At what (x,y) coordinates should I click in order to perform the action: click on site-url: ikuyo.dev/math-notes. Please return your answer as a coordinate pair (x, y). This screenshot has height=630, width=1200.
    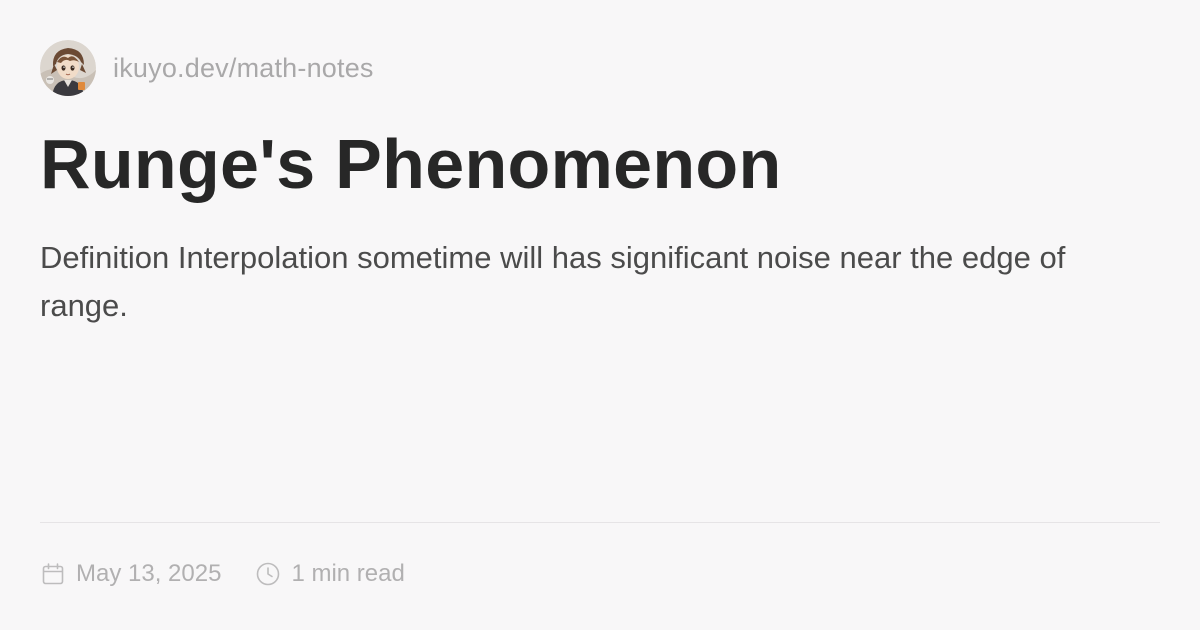
    Looking at the image, I should click on (243, 68).